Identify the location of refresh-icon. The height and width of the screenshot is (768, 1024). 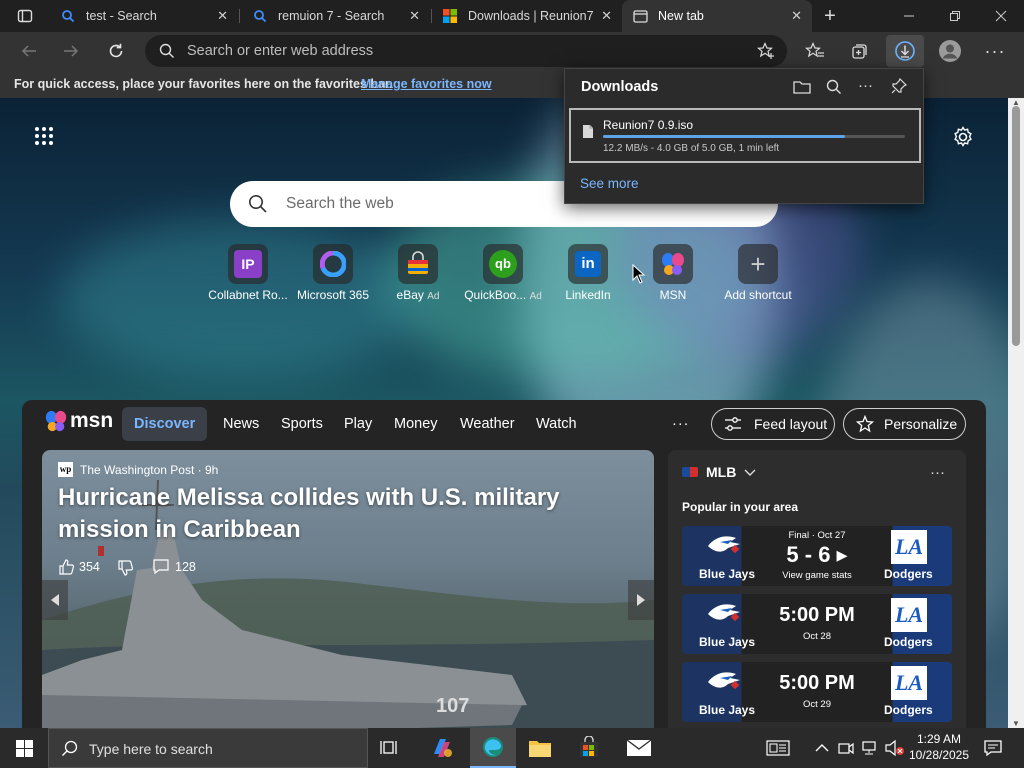
(116, 51).